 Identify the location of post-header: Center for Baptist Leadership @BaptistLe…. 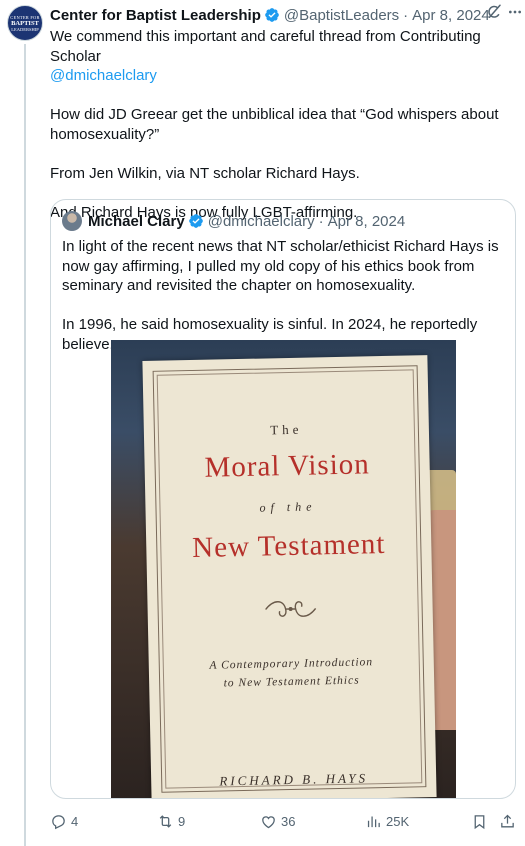
(282, 15).